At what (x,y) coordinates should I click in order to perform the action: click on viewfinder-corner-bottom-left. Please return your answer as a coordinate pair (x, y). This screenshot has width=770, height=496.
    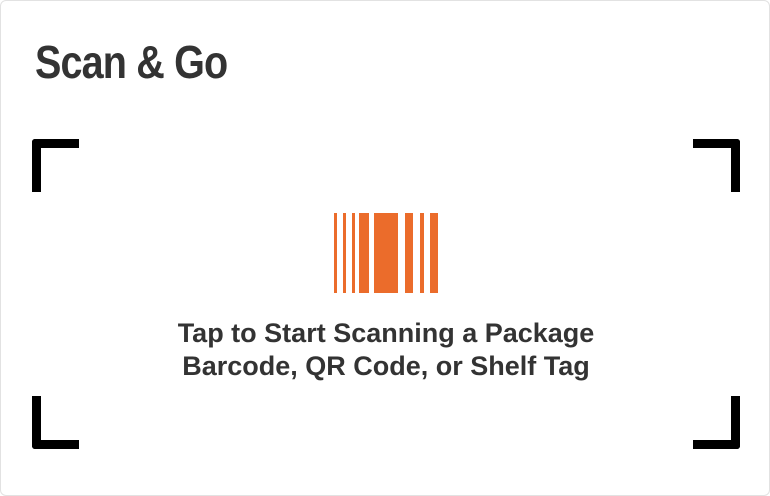
    Looking at the image, I should click on (55, 422).